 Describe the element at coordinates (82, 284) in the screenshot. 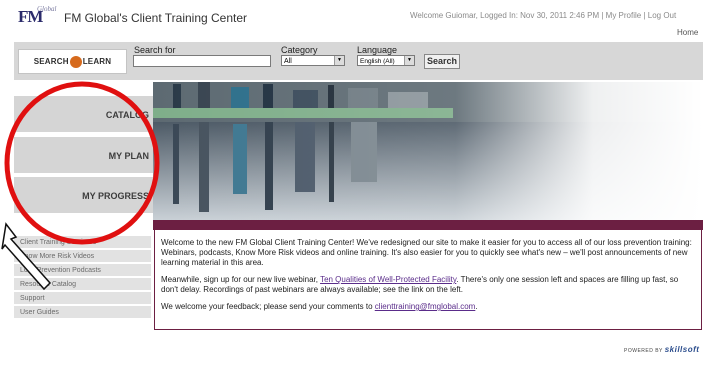

I see `submenu-resource-catalog: Resource Catalog` at that location.